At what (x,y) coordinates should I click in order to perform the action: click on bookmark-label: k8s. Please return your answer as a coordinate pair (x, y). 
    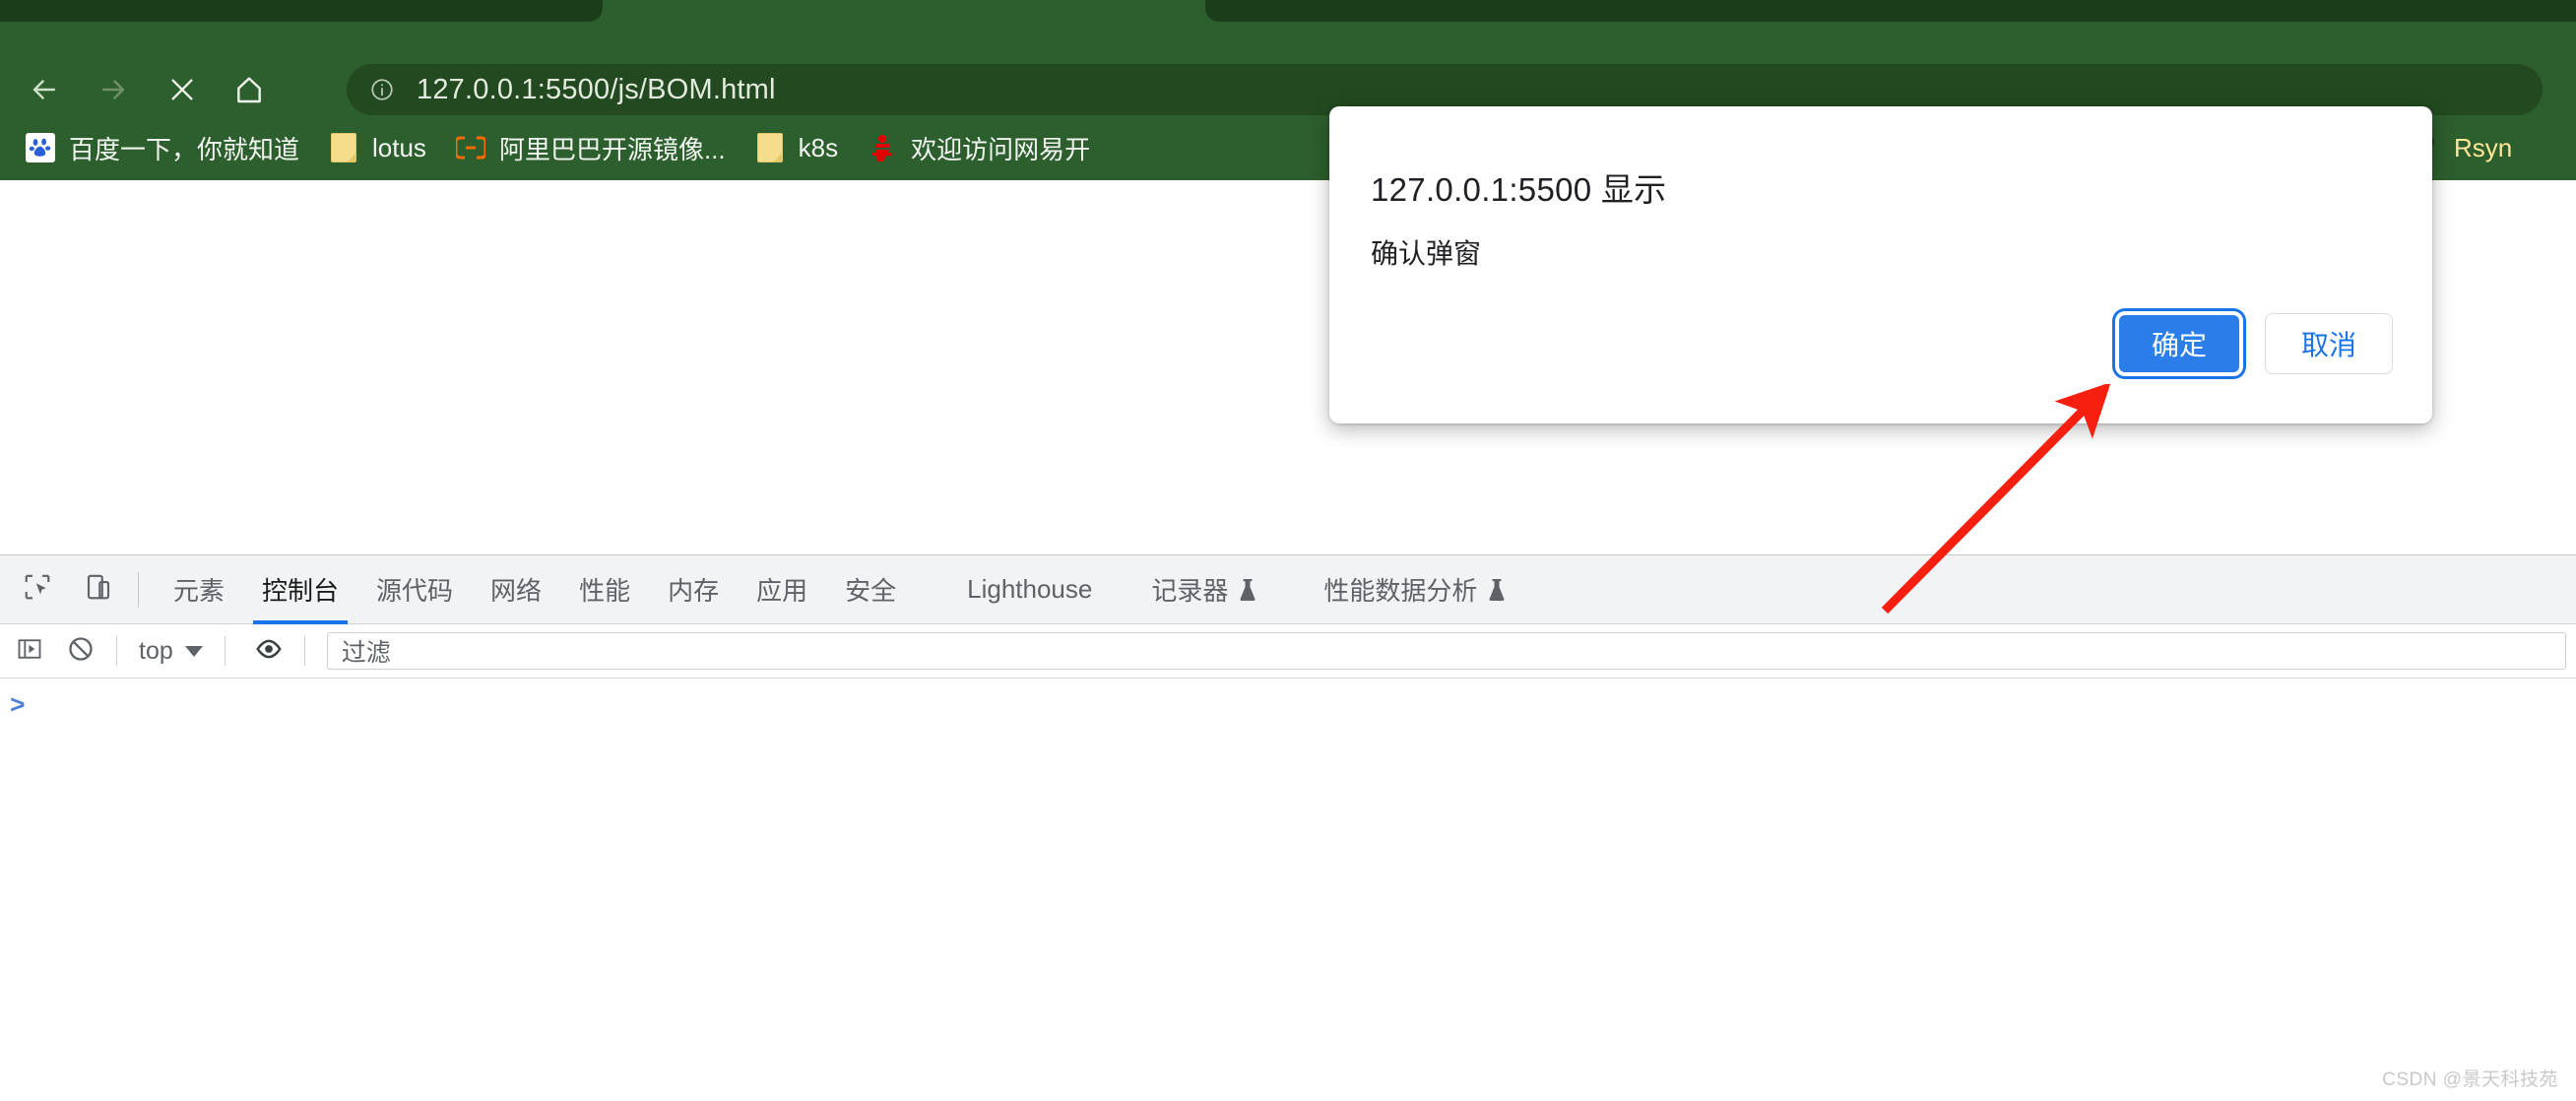
    Looking at the image, I should click on (818, 147).